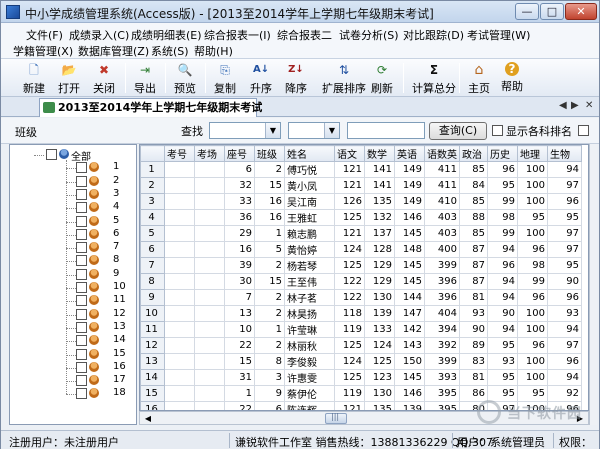 This screenshot has height=450, width=600. I want to click on table-row: 5 29 1 赖志鹏 121 137 145 403 85 99 100 97, so click(361, 233).